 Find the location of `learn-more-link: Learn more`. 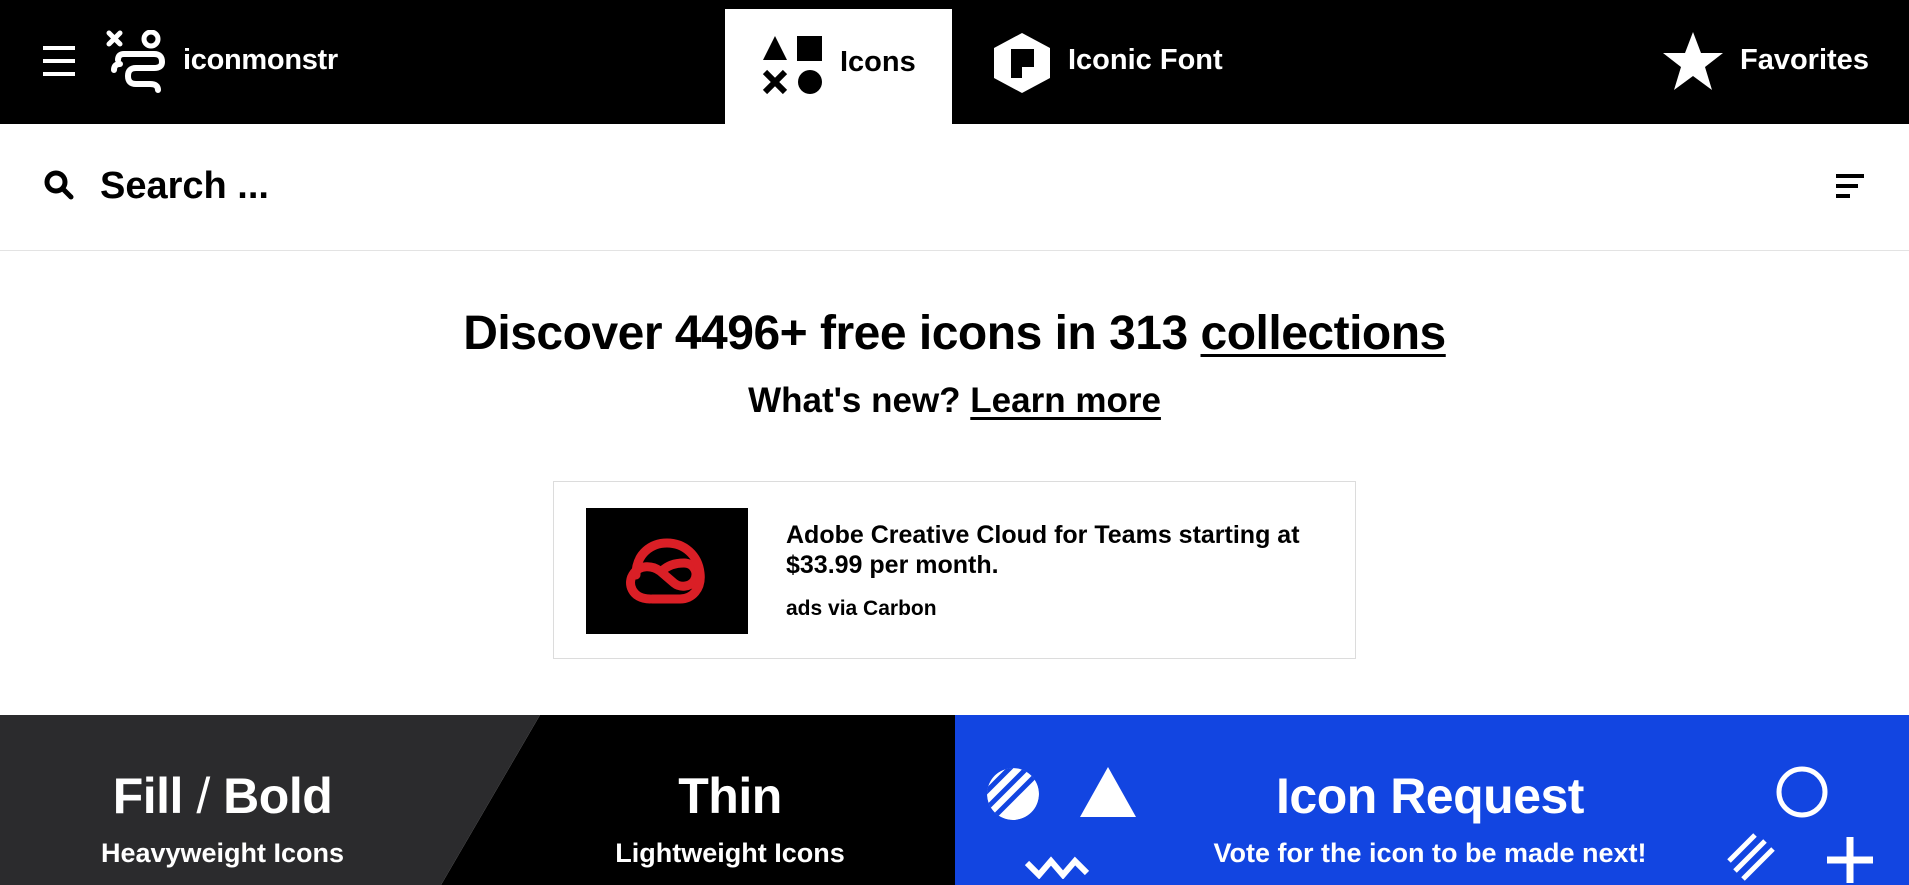

learn-more-link: Learn more is located at coordinates (1065, 400).